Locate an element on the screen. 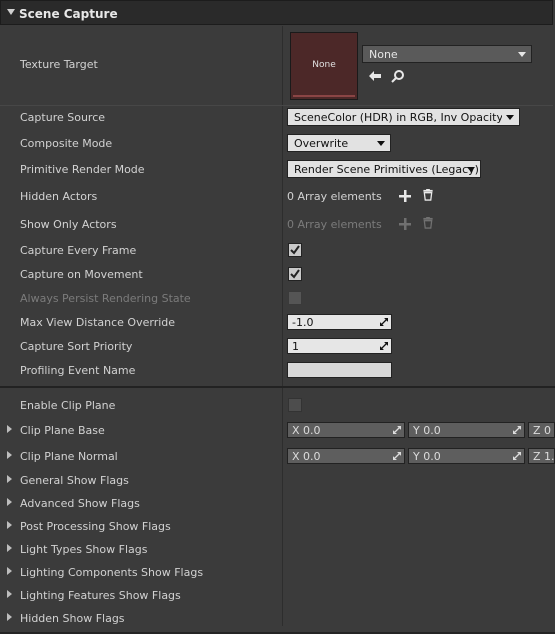 This screenshot has width=555, height=634. section-header: Scene Capture is located at coordinates (276, 12).